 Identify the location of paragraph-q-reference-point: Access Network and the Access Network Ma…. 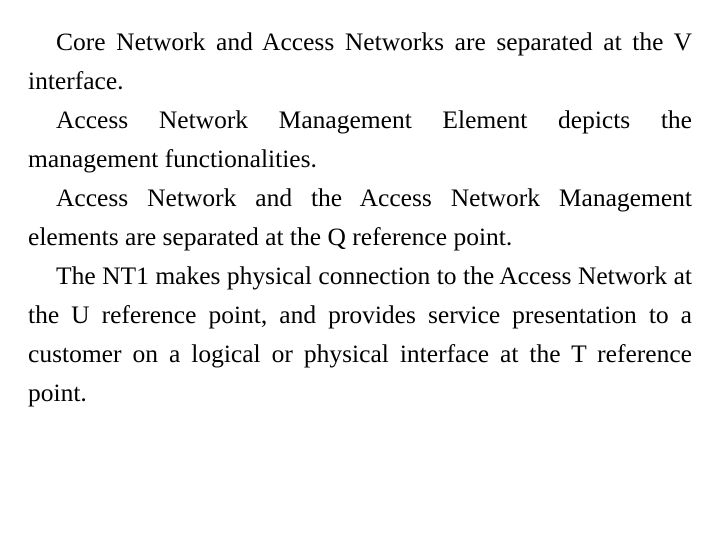
(360, 217).